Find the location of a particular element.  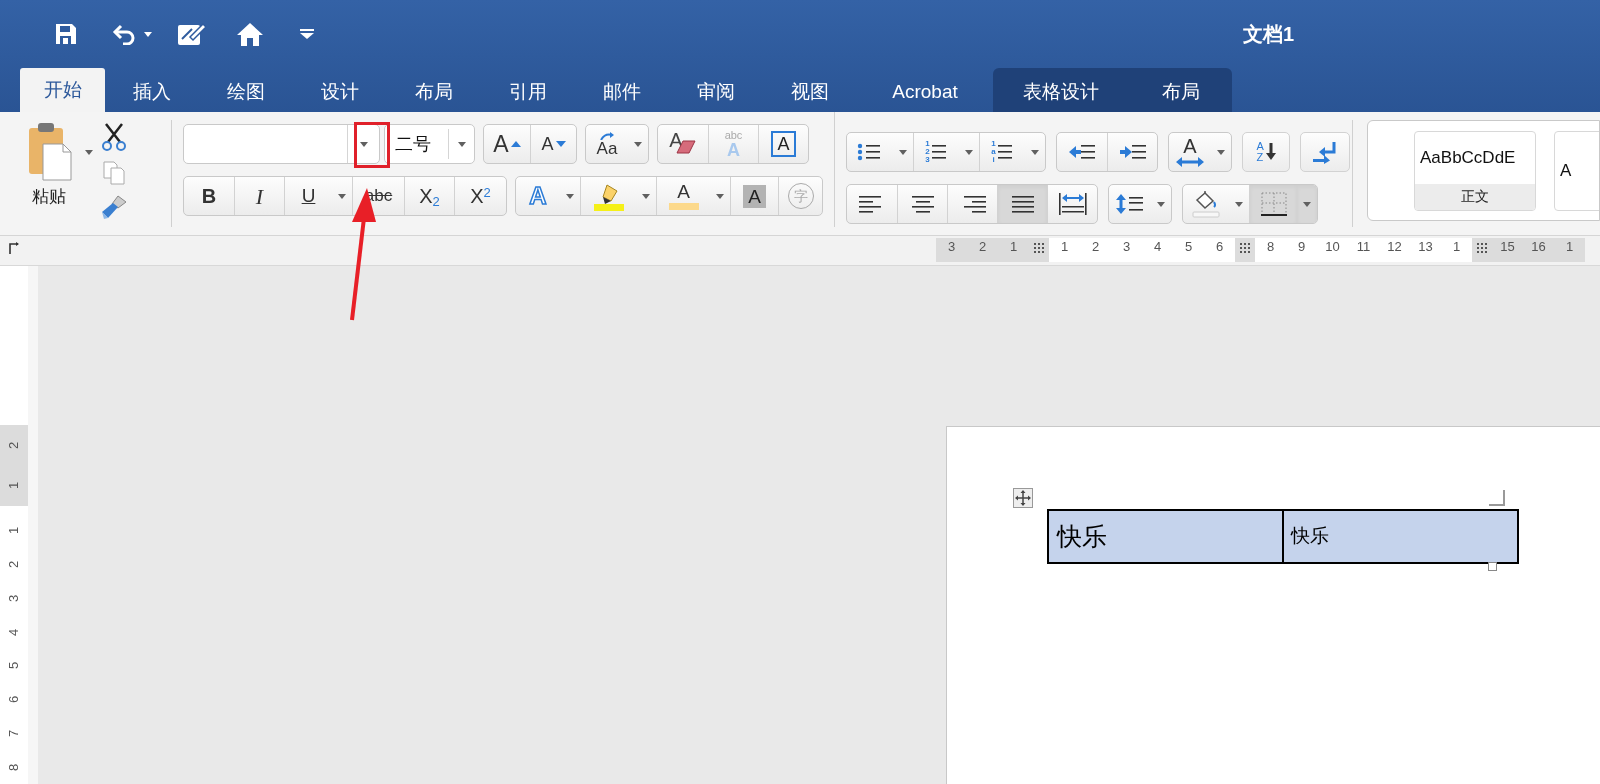

show-marks-button is located at coordinates (1325, 152).